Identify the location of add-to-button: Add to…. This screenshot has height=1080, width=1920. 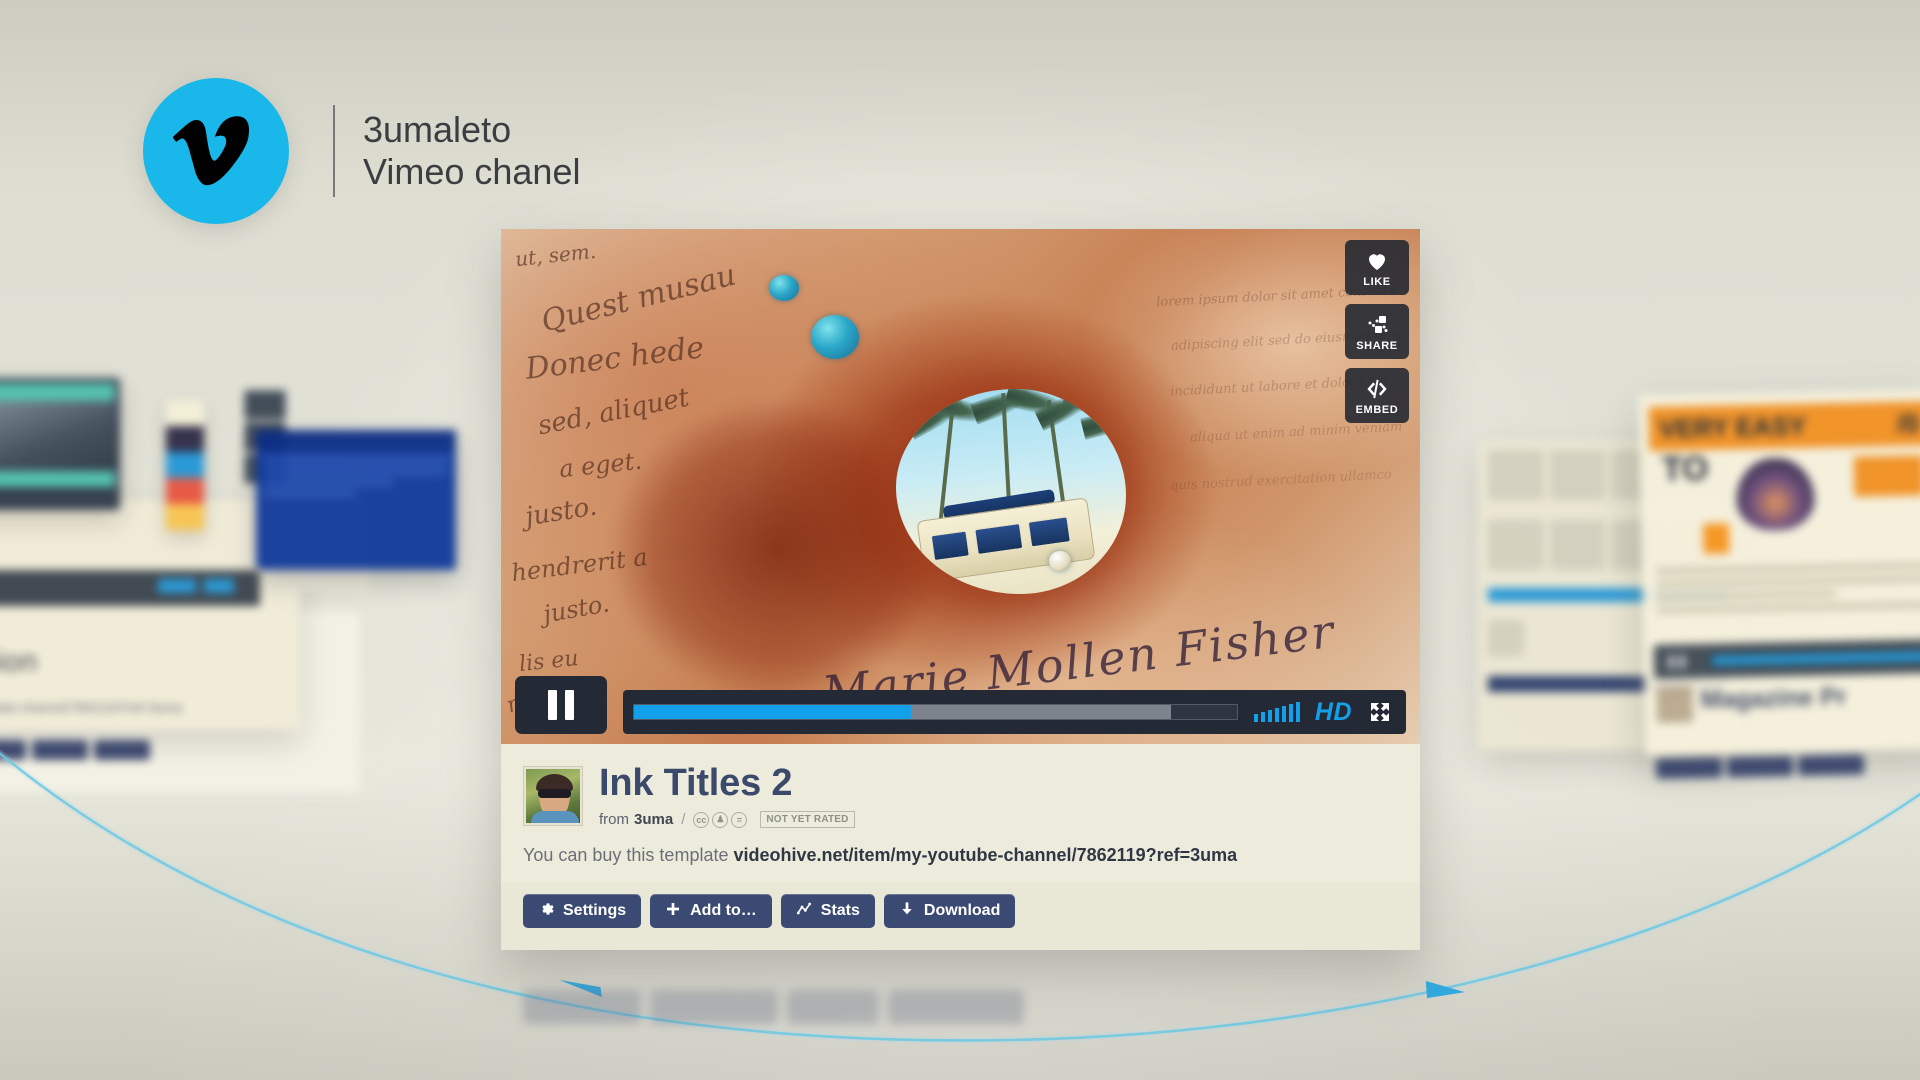
(711, 911).